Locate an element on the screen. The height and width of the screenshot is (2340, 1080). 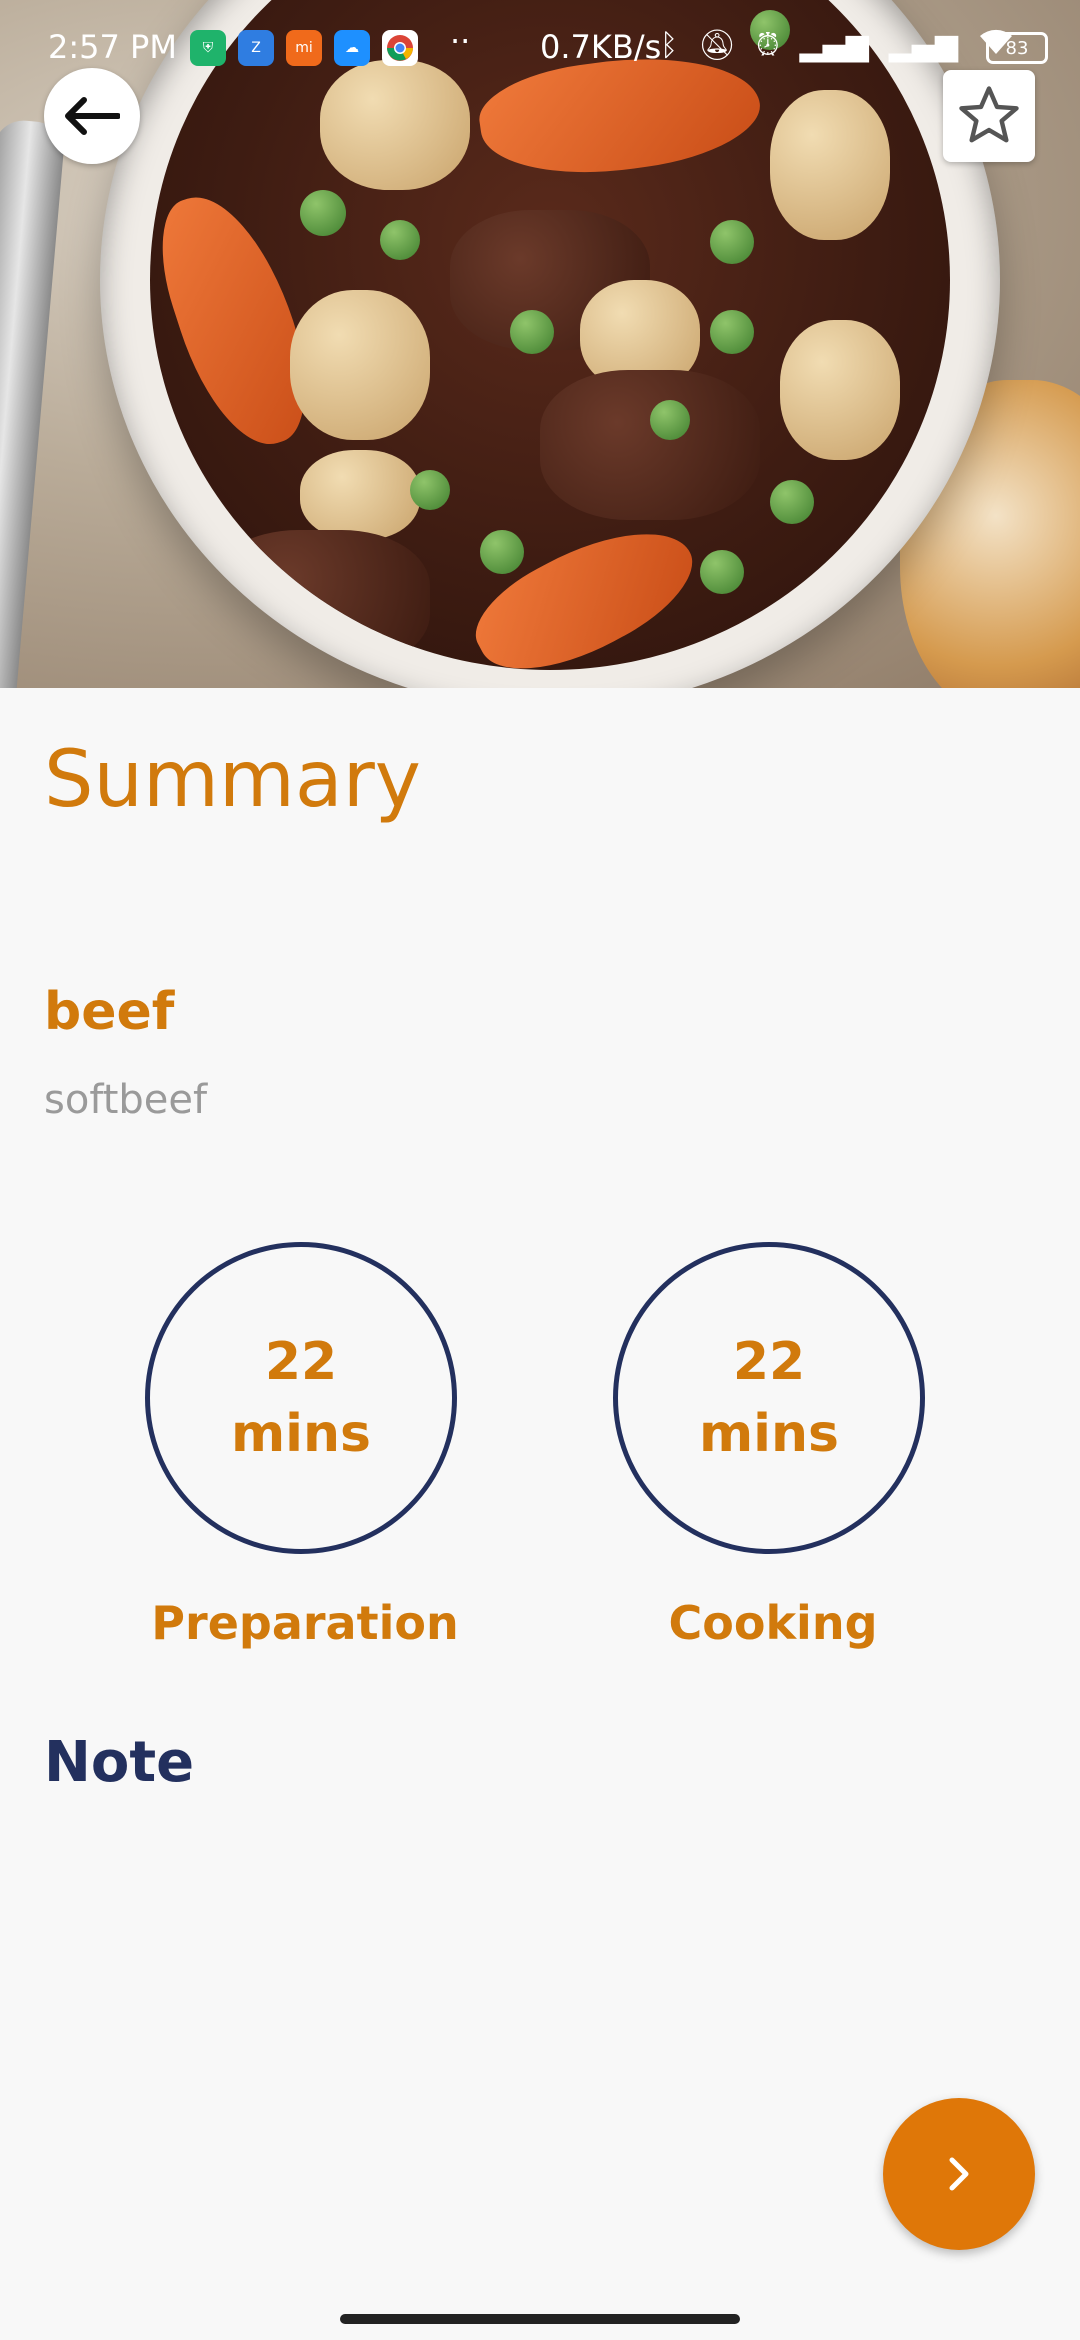
network-speed: 0.7KB/s is located at coordinates (601, 47).